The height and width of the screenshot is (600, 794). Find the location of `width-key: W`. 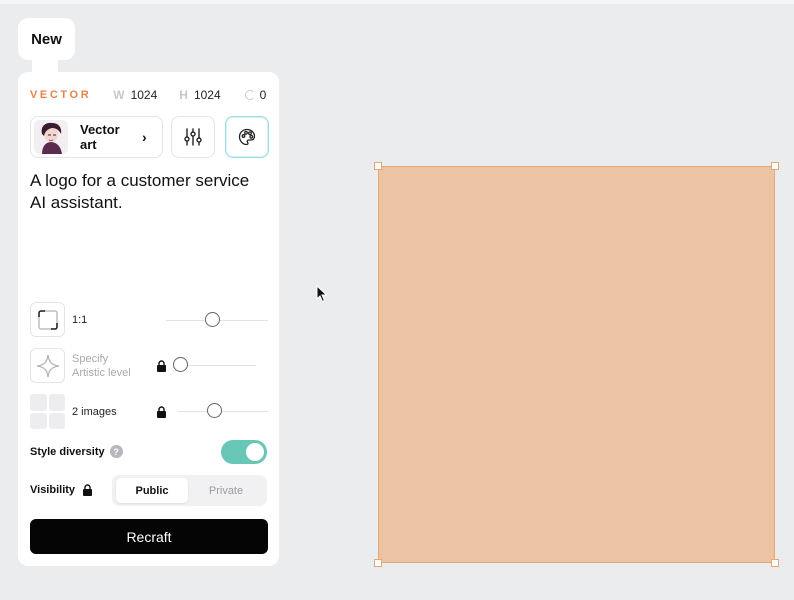

width-key: W is located at coordinates (119, 95).